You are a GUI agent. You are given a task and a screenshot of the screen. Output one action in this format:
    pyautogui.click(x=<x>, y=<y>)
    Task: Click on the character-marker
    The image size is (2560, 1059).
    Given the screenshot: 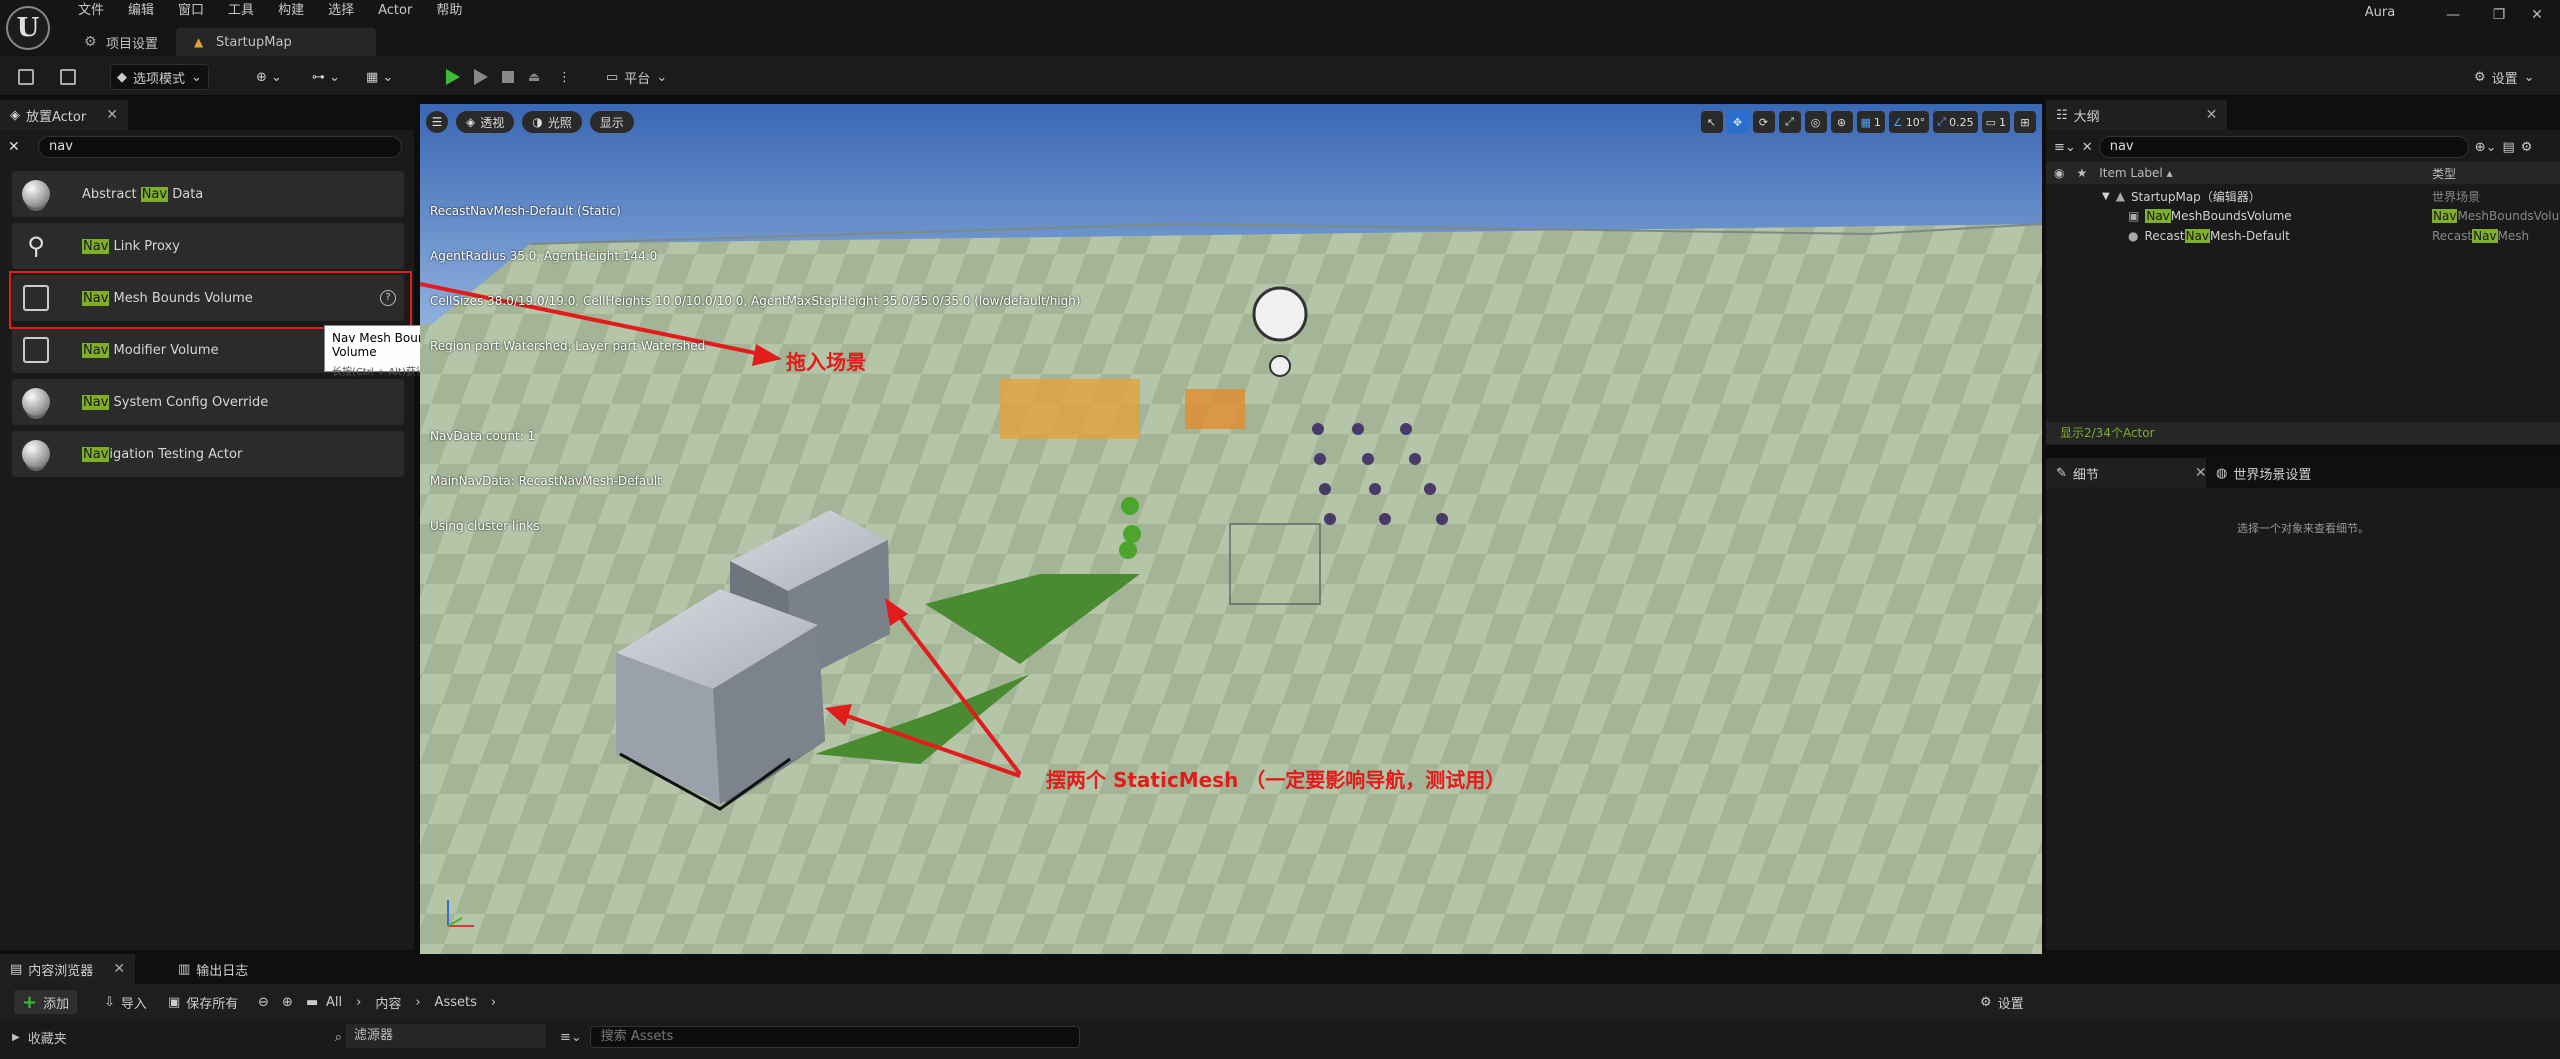 What is the action you would take?
    pyautogui.click(x=1130, y=506)
    